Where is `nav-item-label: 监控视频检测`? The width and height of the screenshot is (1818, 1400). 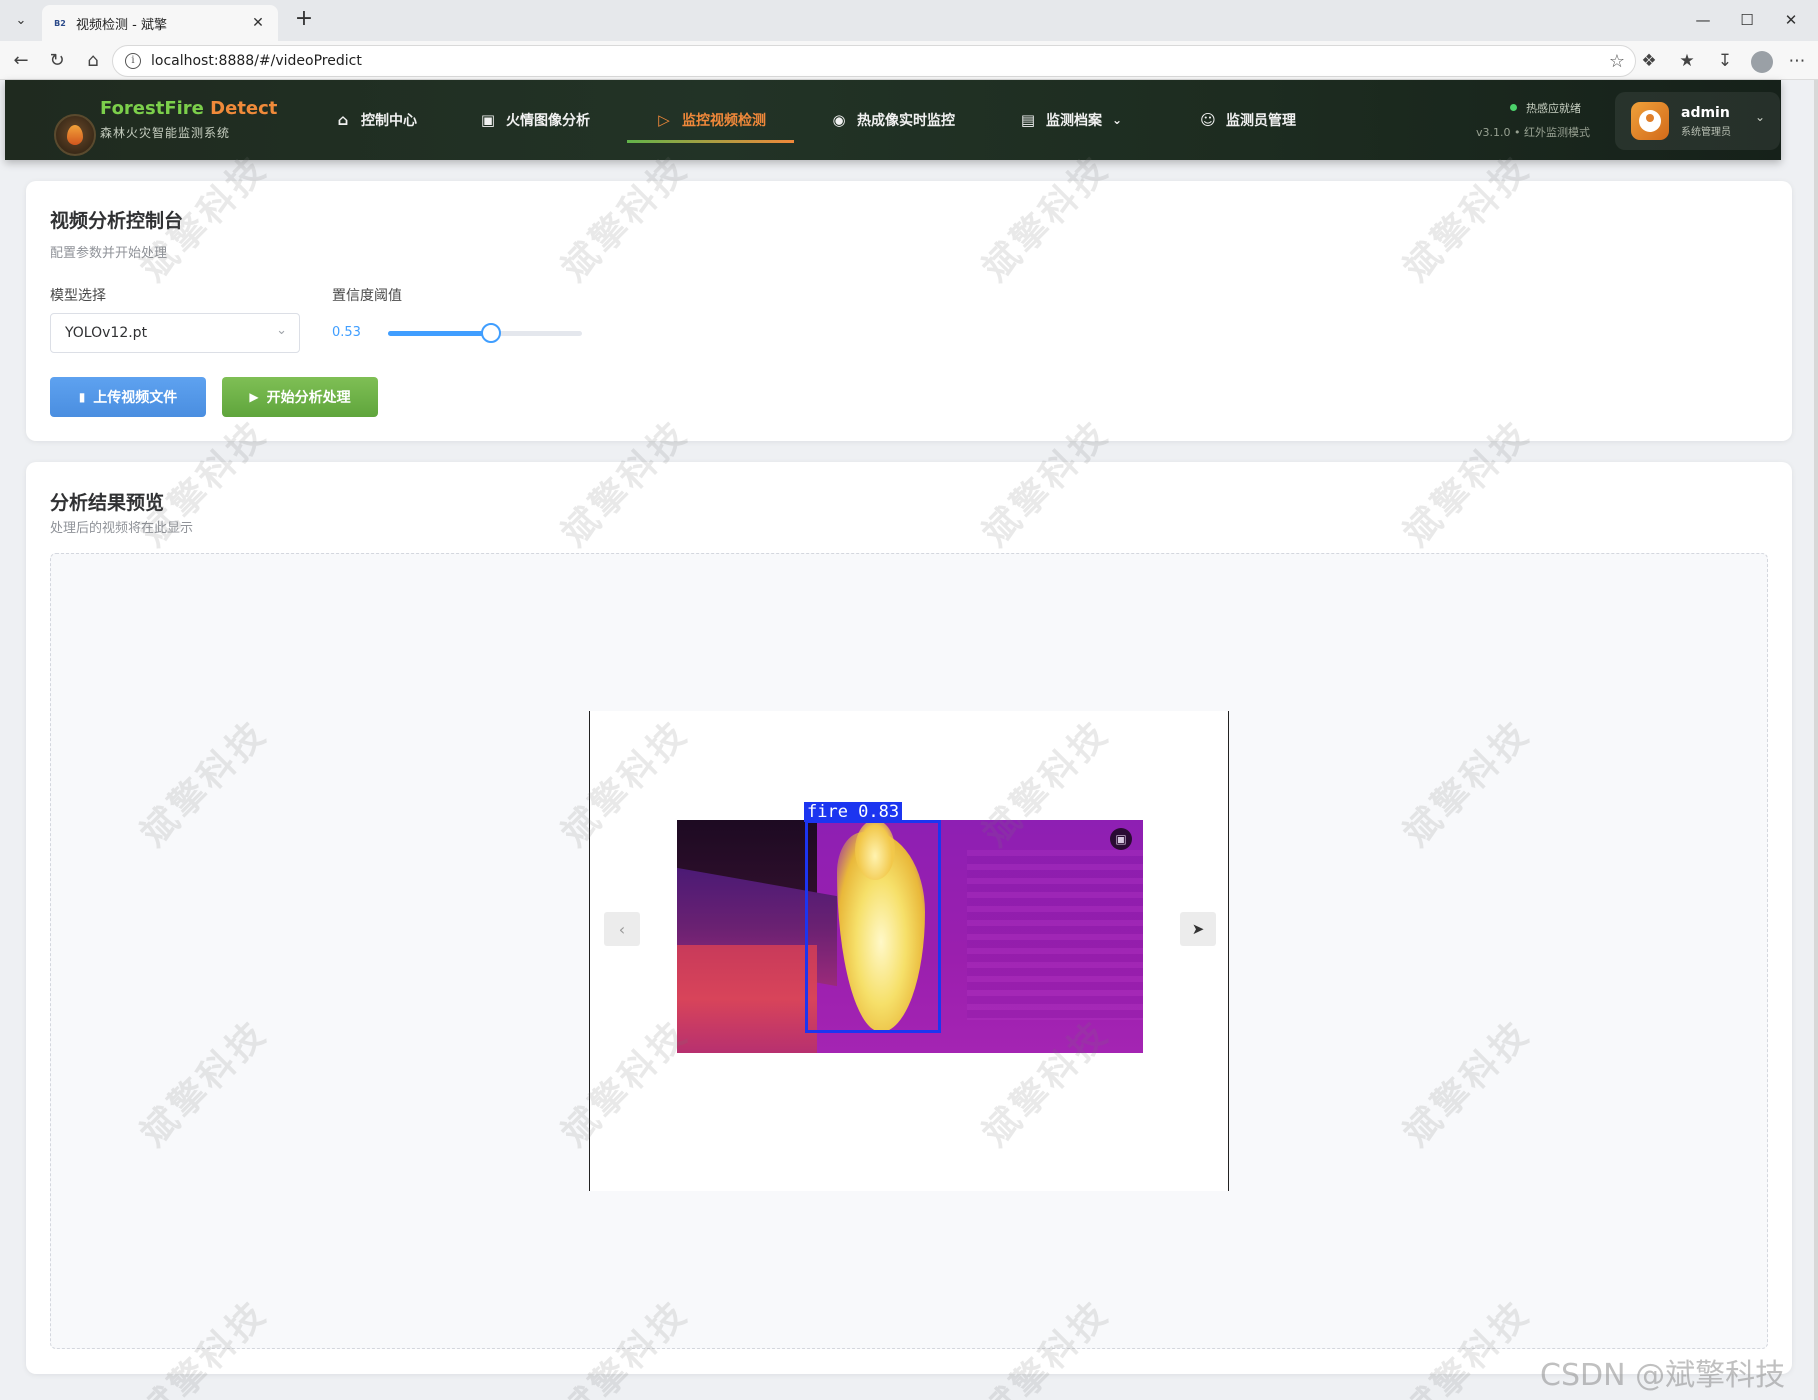 nav-item-label: 监控视频检测 is located at coordinates (724, 121).